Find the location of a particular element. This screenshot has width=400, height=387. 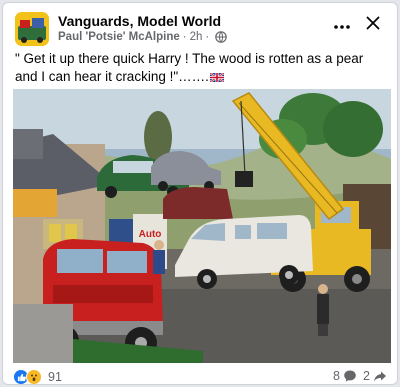

reaction-count: 91 is located at coordinates (55, 377).